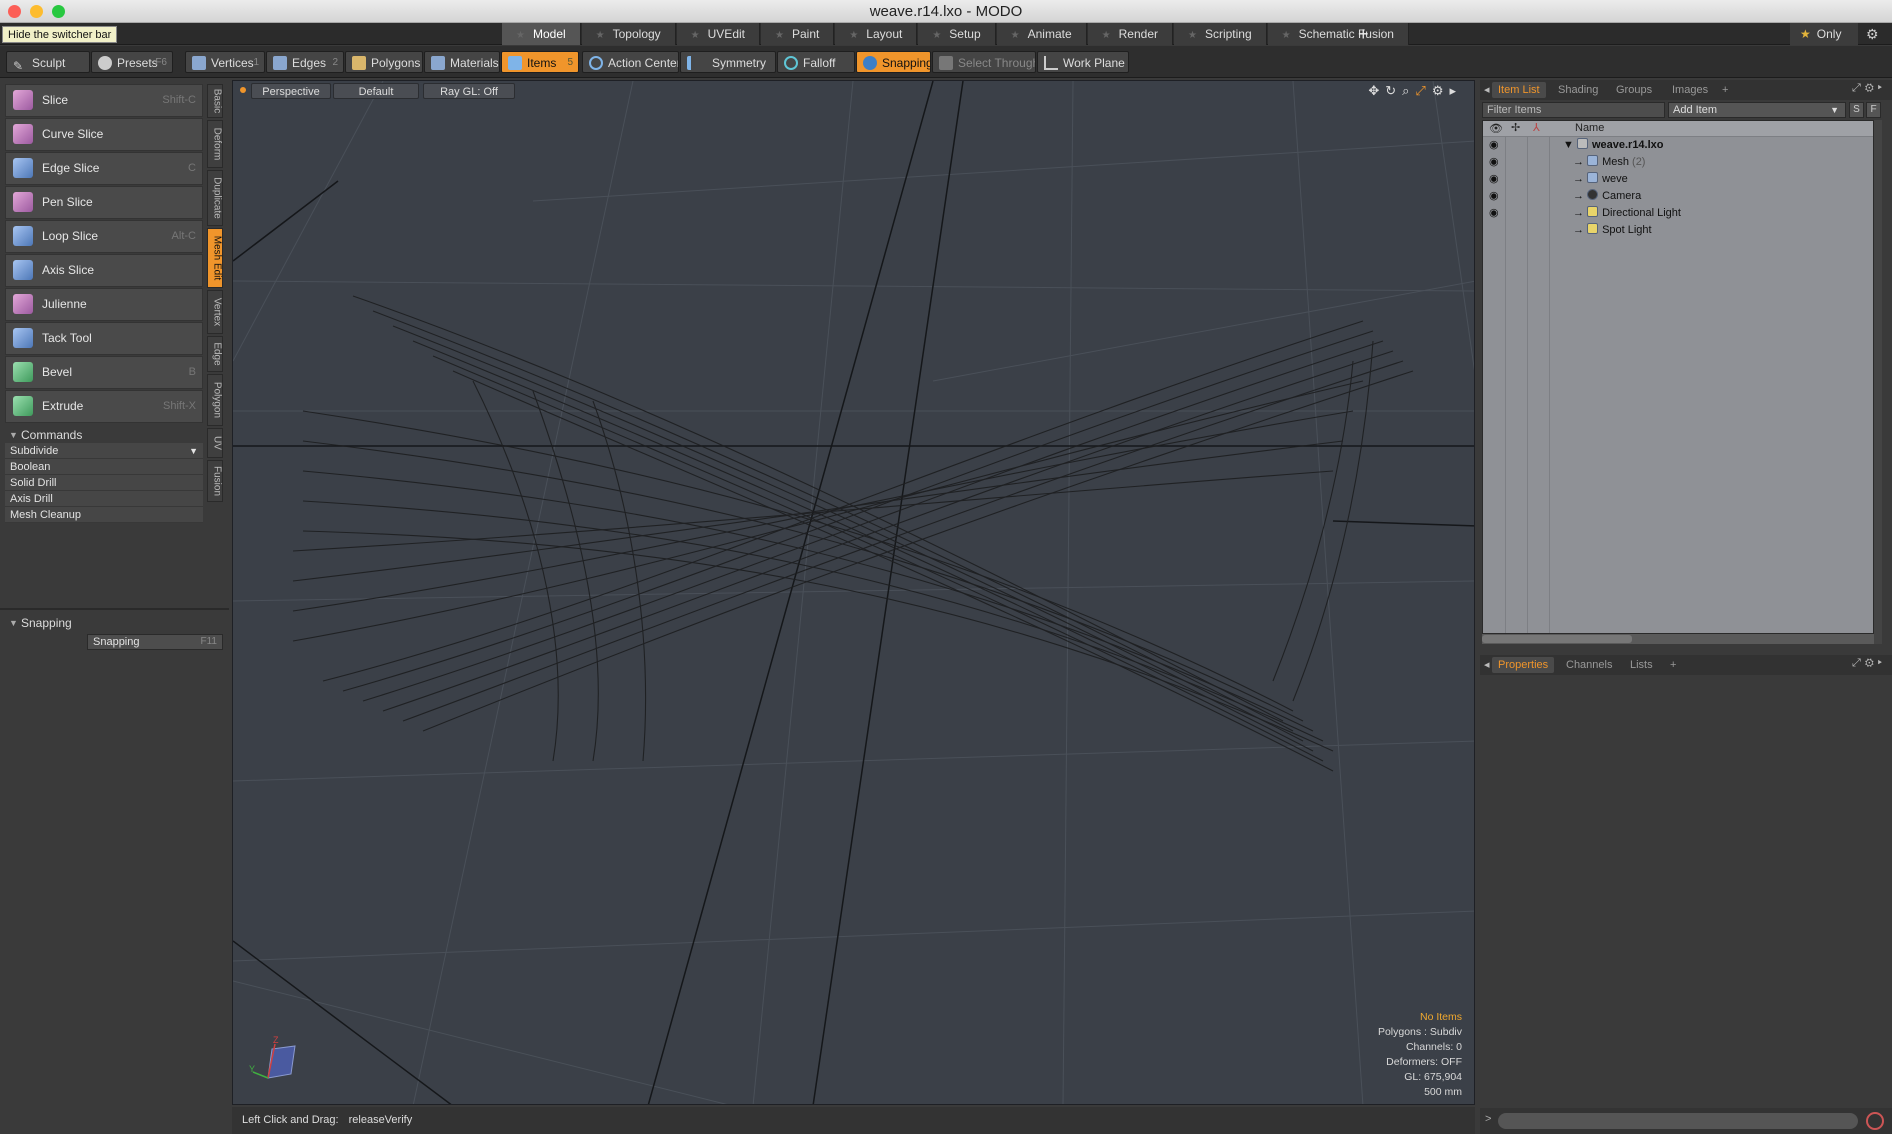 The image size is (1892, 1134). Describe the element at coordinates (893, 62) in the screenshot. I see `snapping-button: Snapping` at that location.